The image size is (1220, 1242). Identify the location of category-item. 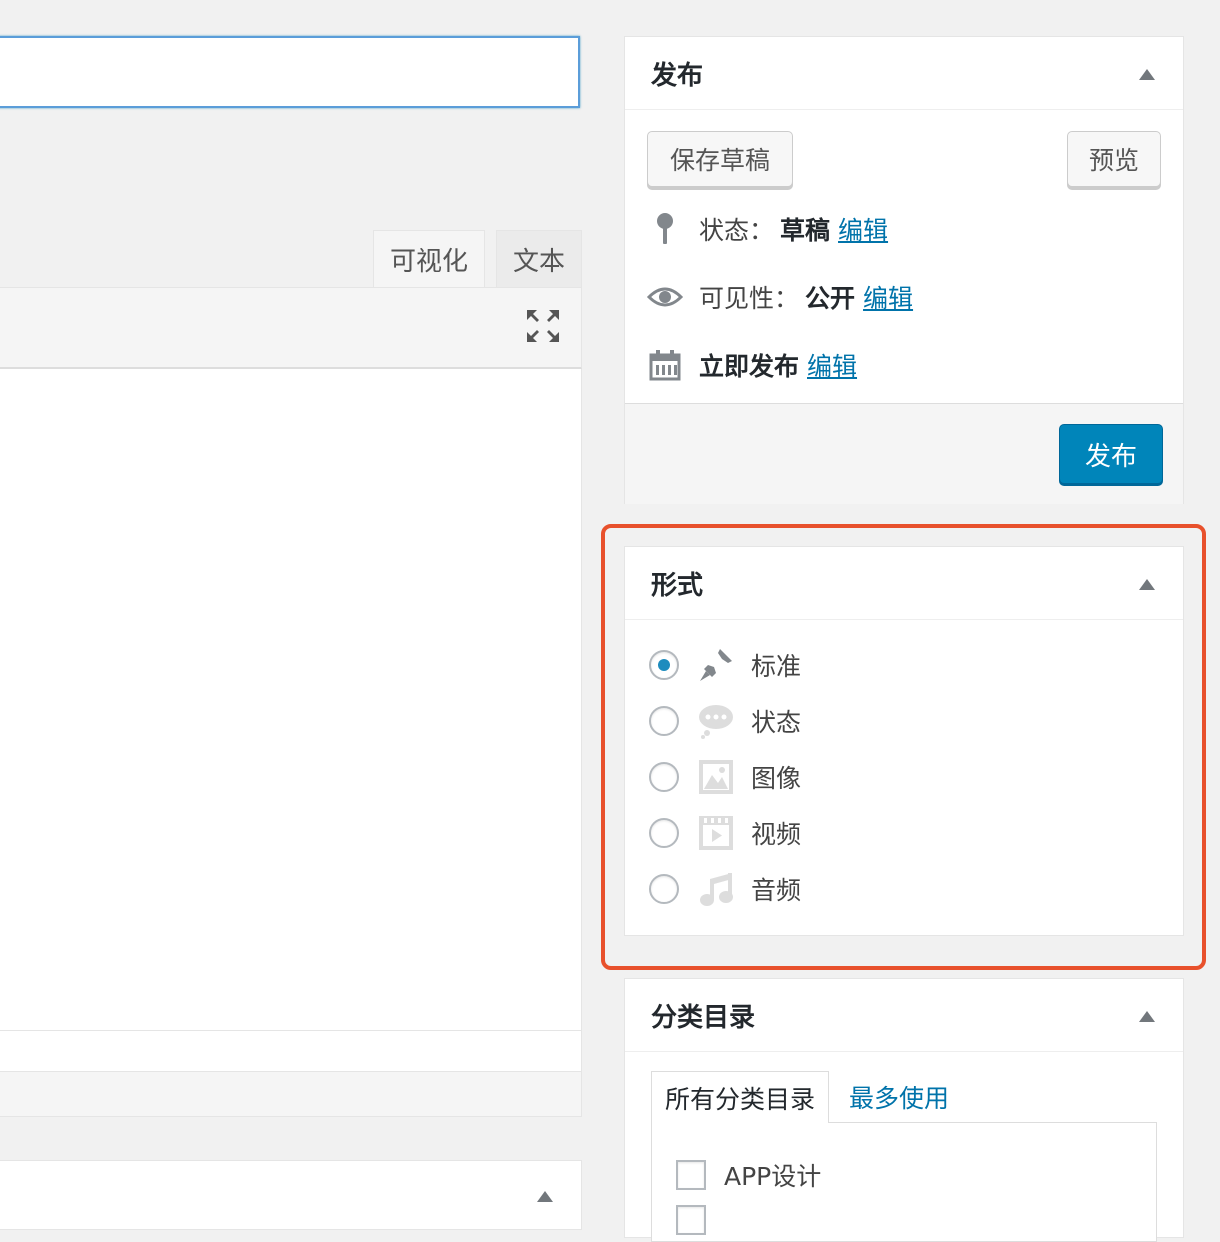
(700, 1220).